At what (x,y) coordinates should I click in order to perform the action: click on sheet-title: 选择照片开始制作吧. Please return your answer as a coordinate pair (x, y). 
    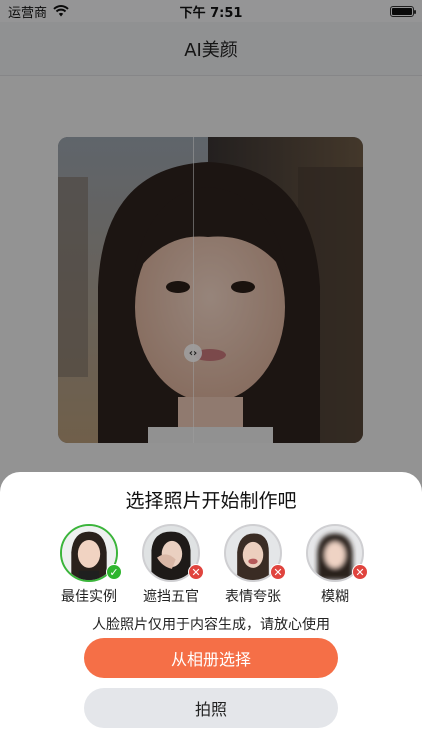
    Looking at the image, I should click on (211, 501).